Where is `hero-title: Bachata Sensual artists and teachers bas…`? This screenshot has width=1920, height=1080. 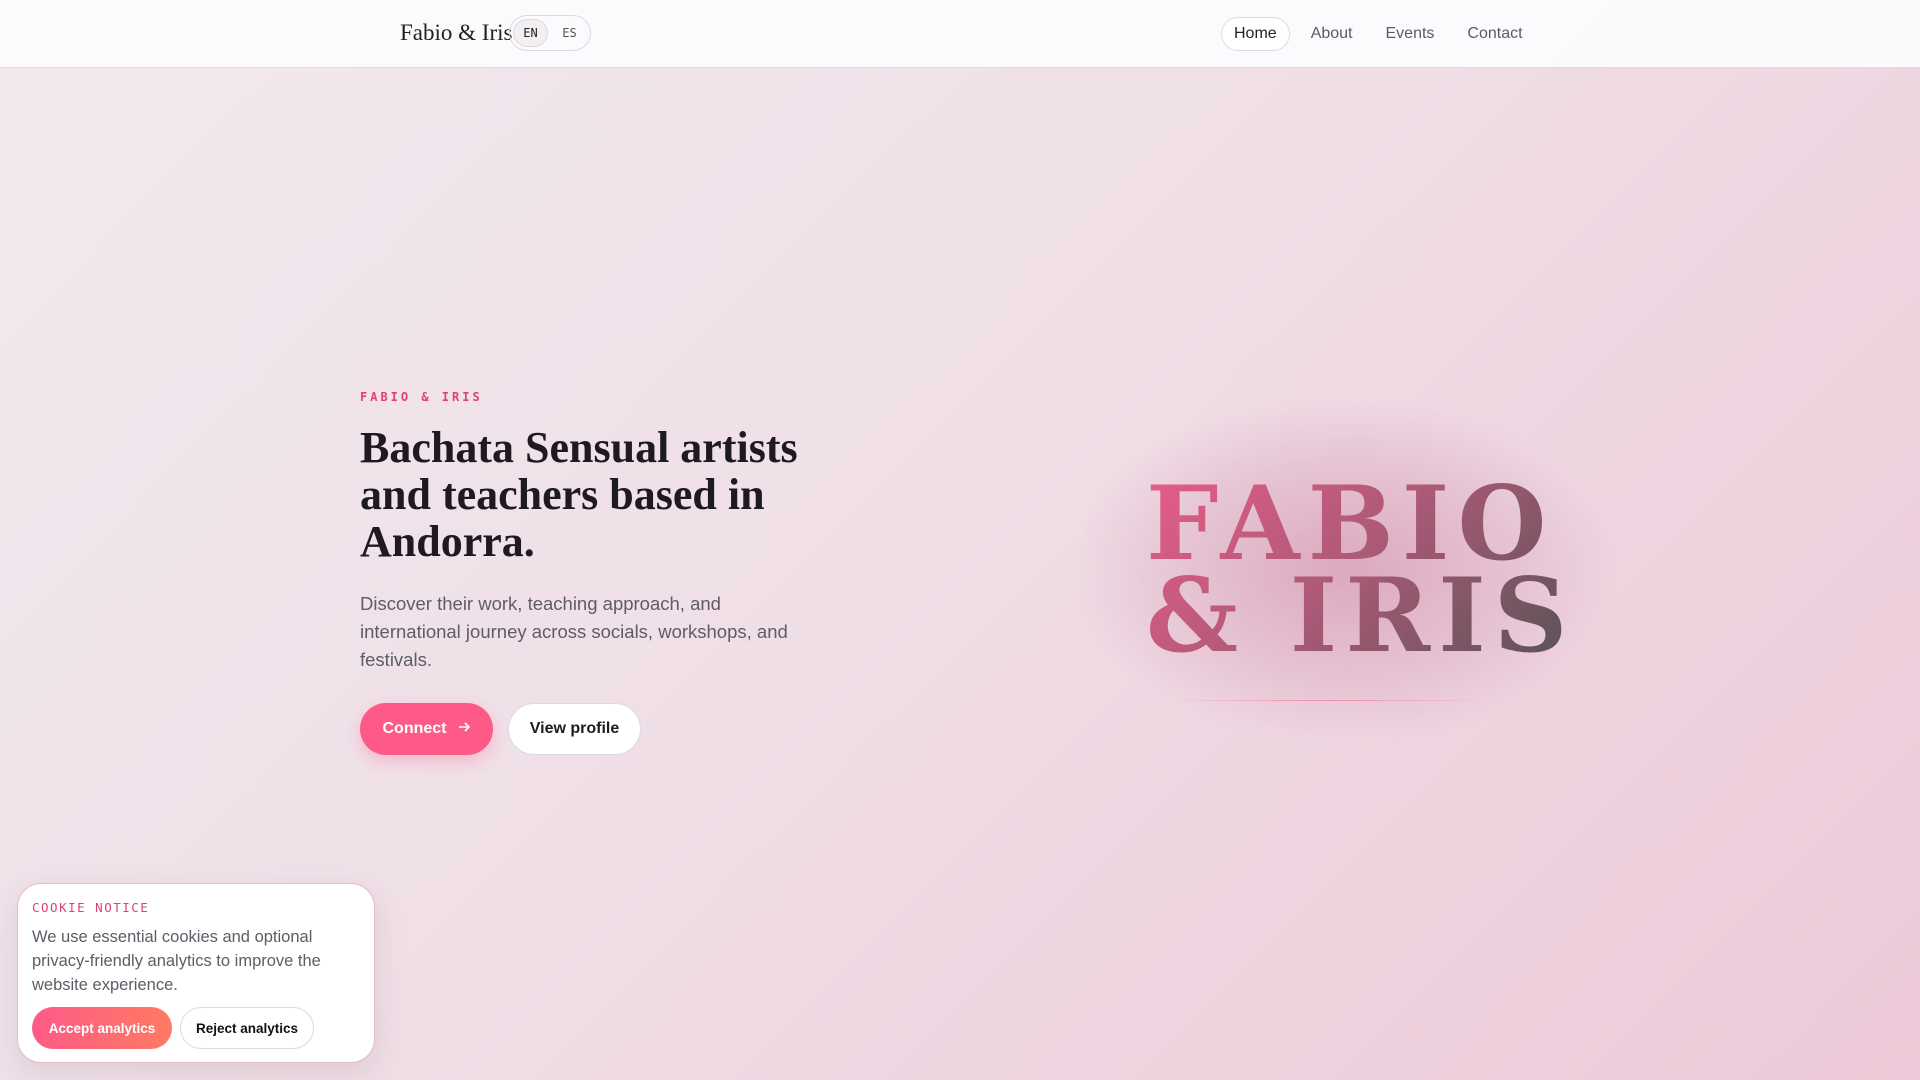
hero-title: Bachata Sensual artists and teachers bas… is located at coordinates (579, 494).